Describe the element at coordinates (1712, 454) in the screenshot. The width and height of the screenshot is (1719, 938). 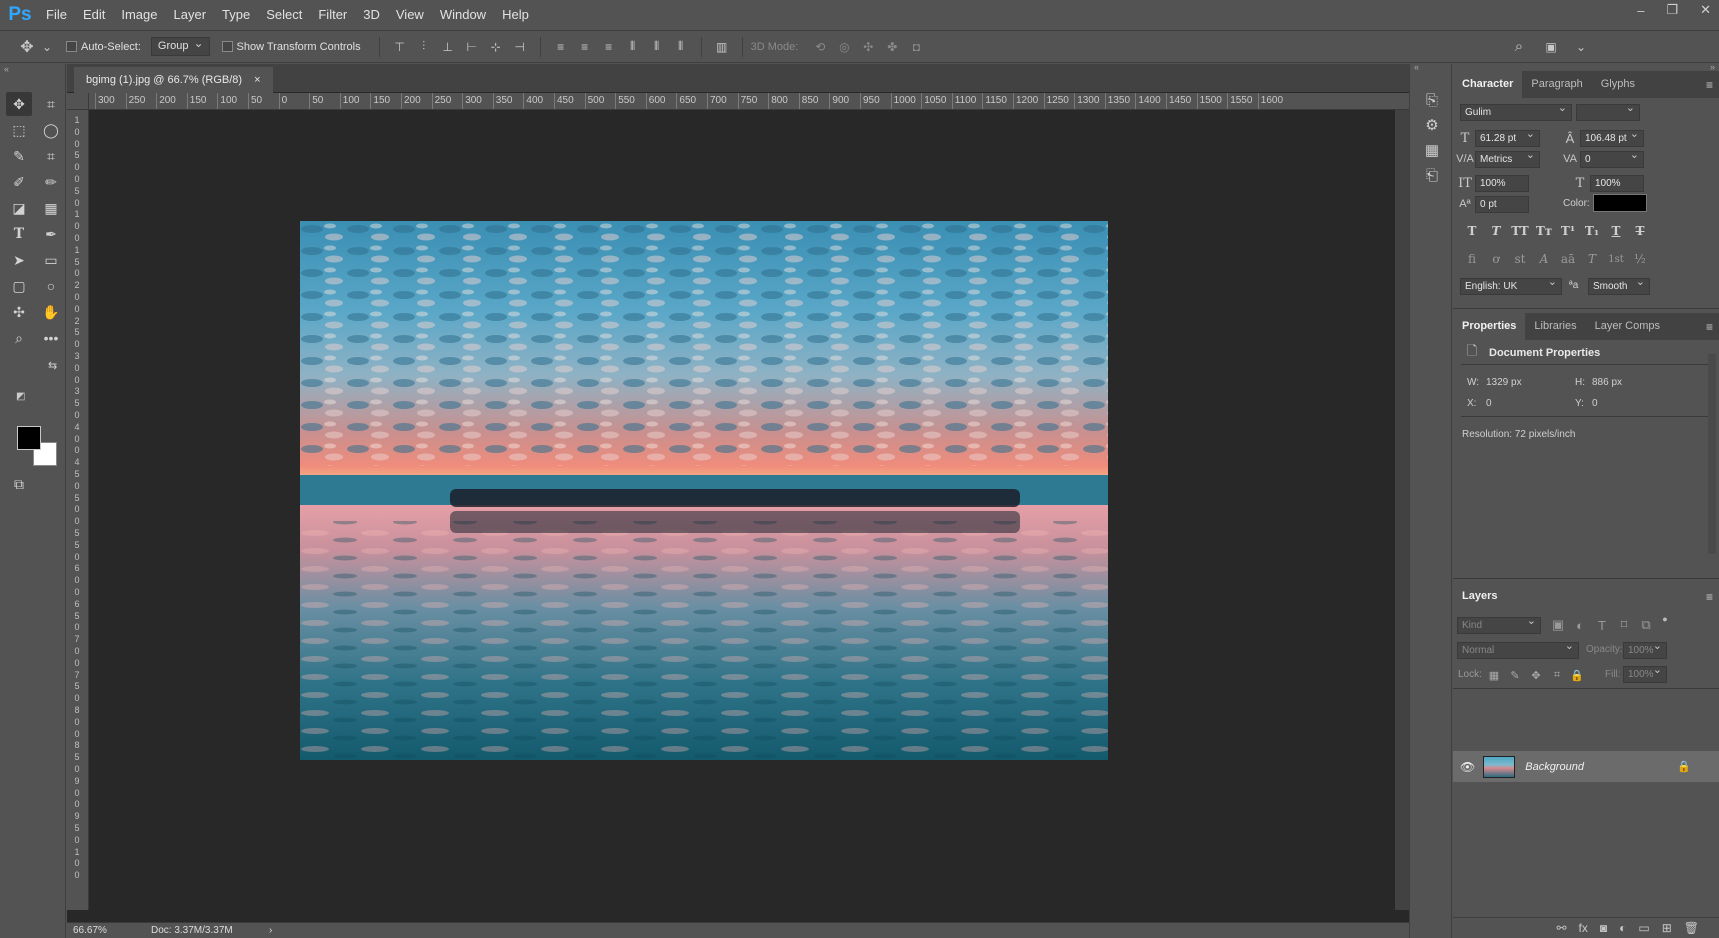
I see `properties-scrollbar` at that location.